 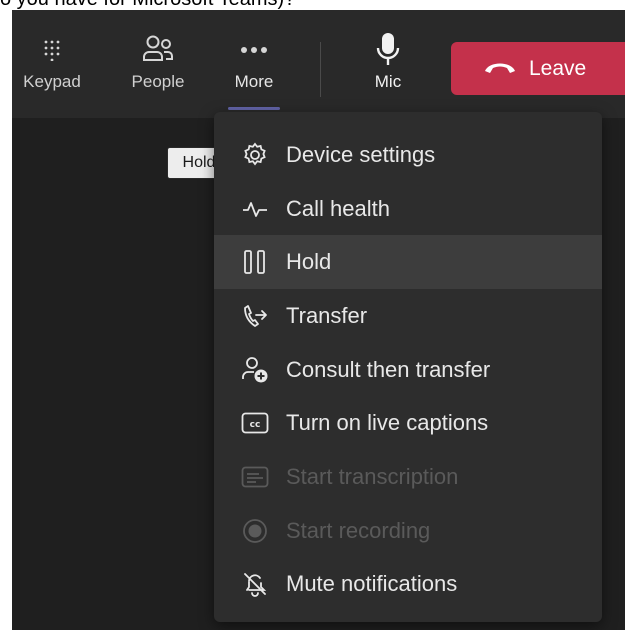 What do you see at coordinates (255, 316) in the screenshot?
I see `transfer-icon` at bounding box center [255, 316].